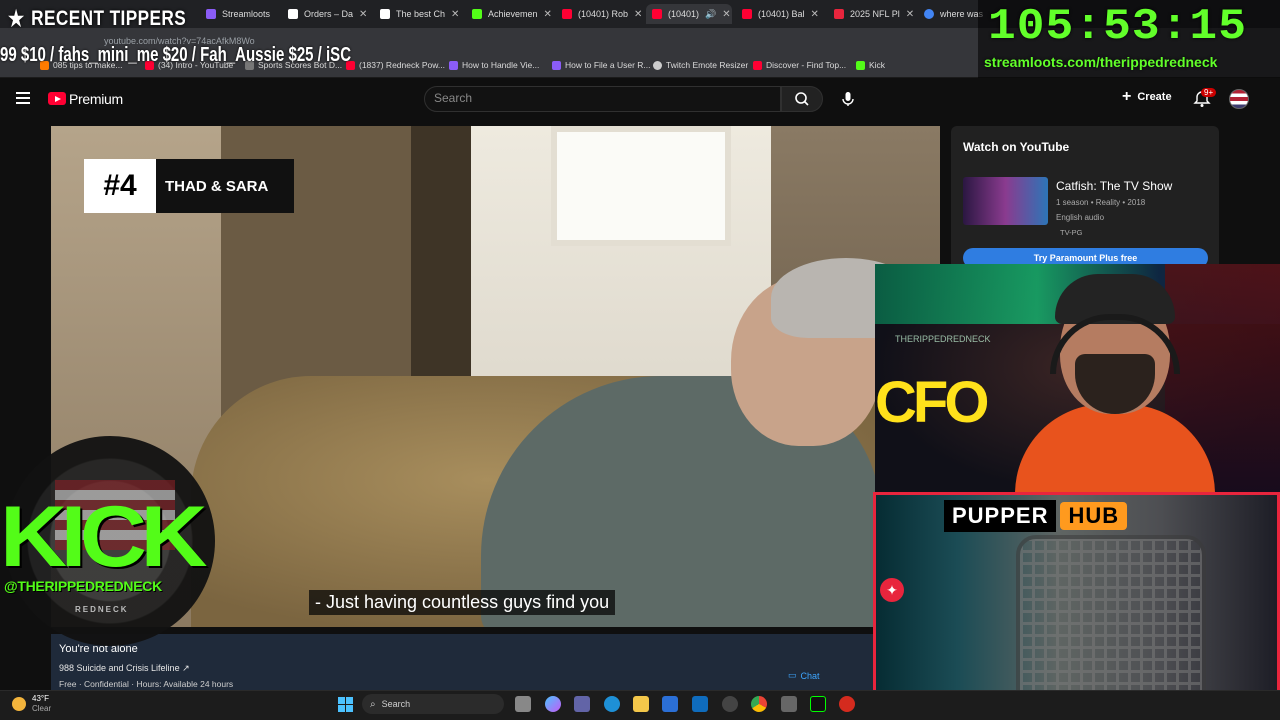  What do you see at coordinates (875, 14) in the screenshot?
I see `tab-label: 2025 NFL Pl` at bounding box center [875, 14].